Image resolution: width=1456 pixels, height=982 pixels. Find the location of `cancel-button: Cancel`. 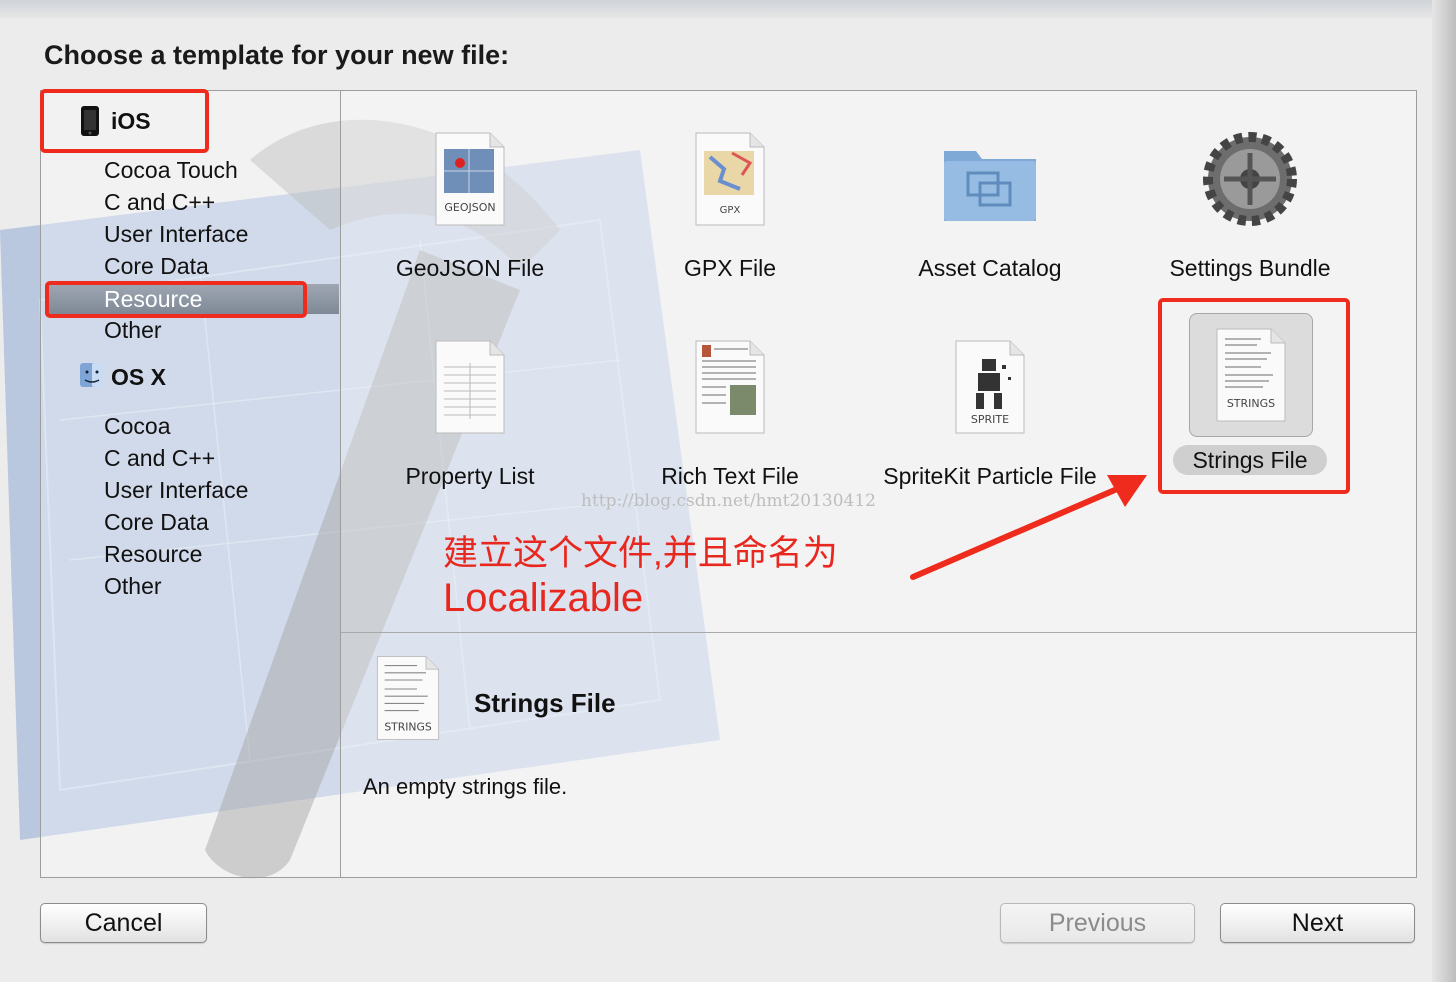

cancel-button: Cancel is located at coordinates (123, 923).